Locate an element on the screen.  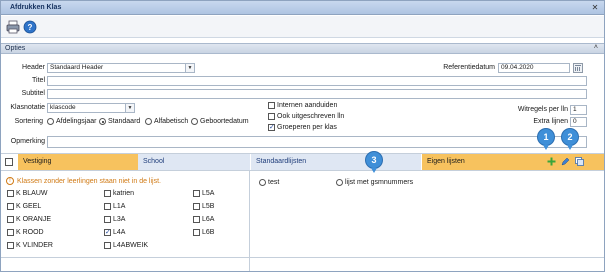
class-checkbox: L5B is located at coordinates (203, 206).